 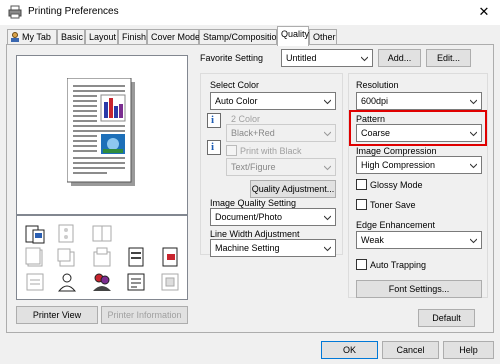 I want to click on print-with-black-checkbox, so click(x=231, y=150).